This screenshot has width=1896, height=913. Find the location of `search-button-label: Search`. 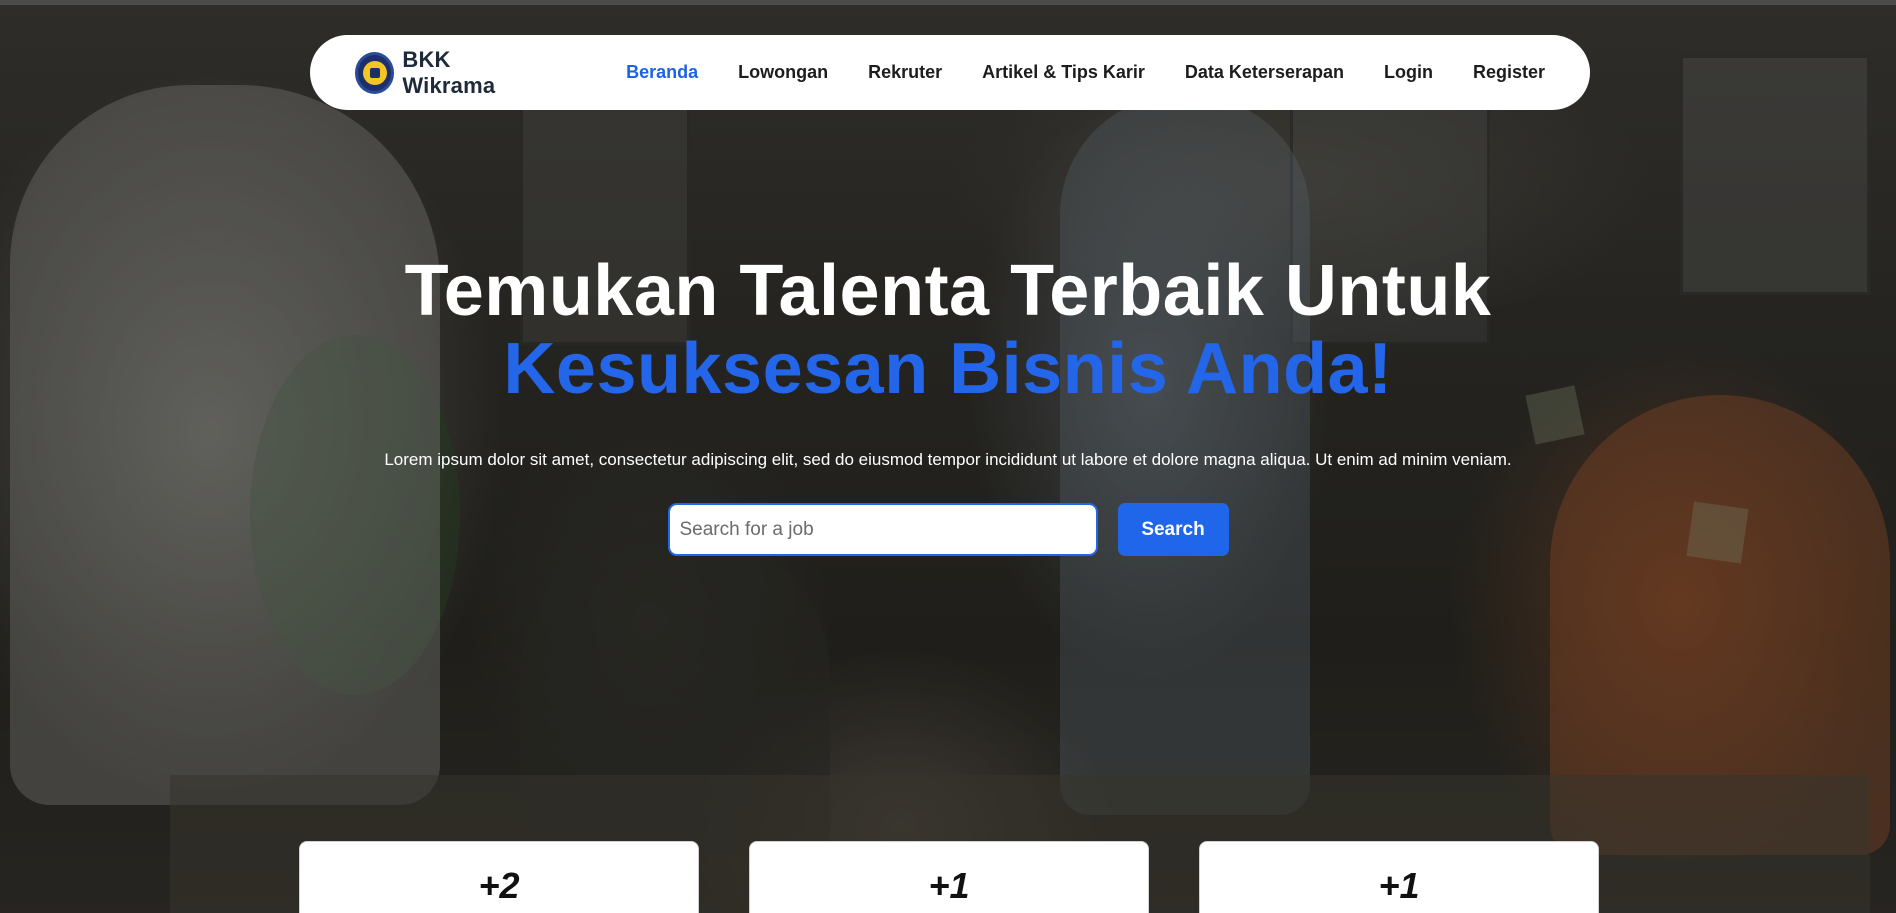

search-button-label: Search is located at coordinates (1173, 529).